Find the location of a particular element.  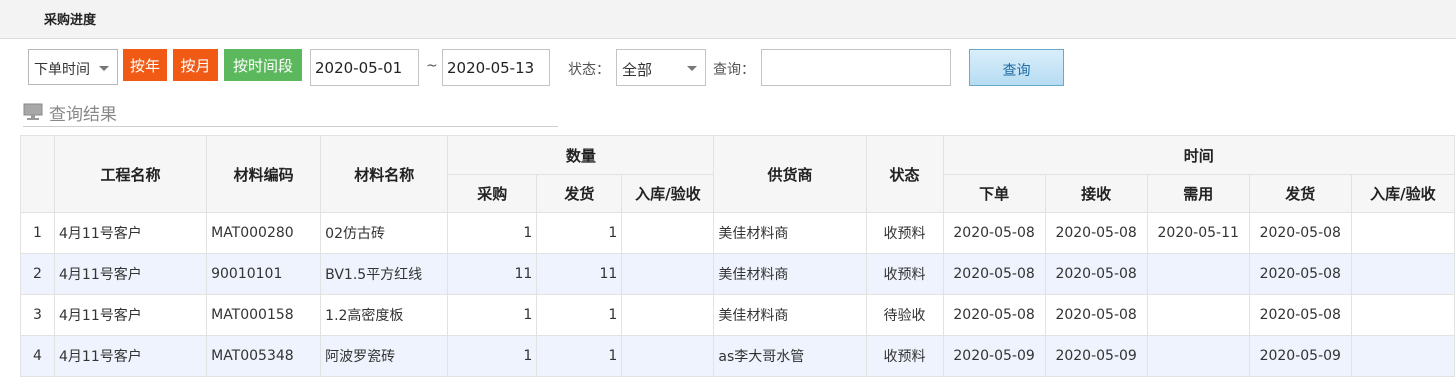

search-button: 查询 is located at coordinates (1016, 67).